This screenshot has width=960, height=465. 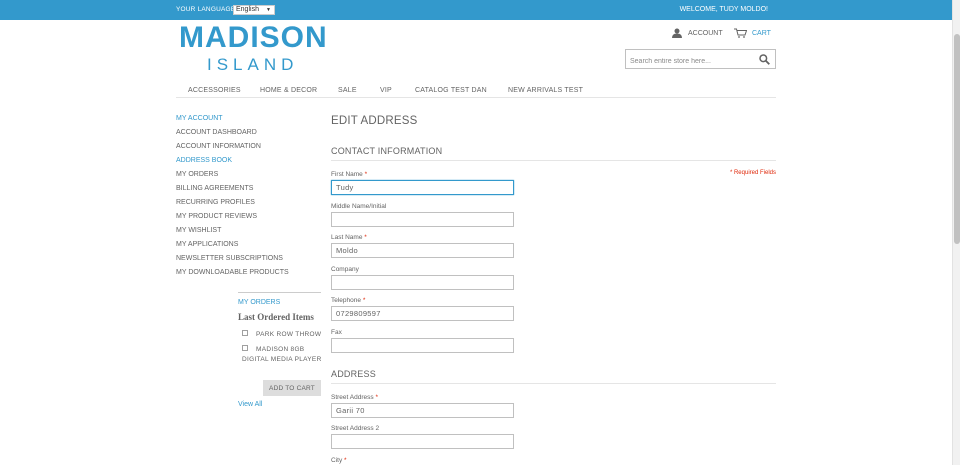 I want to click on ordered-item-name: MADISON 8GB, so click(x=280, y=349).